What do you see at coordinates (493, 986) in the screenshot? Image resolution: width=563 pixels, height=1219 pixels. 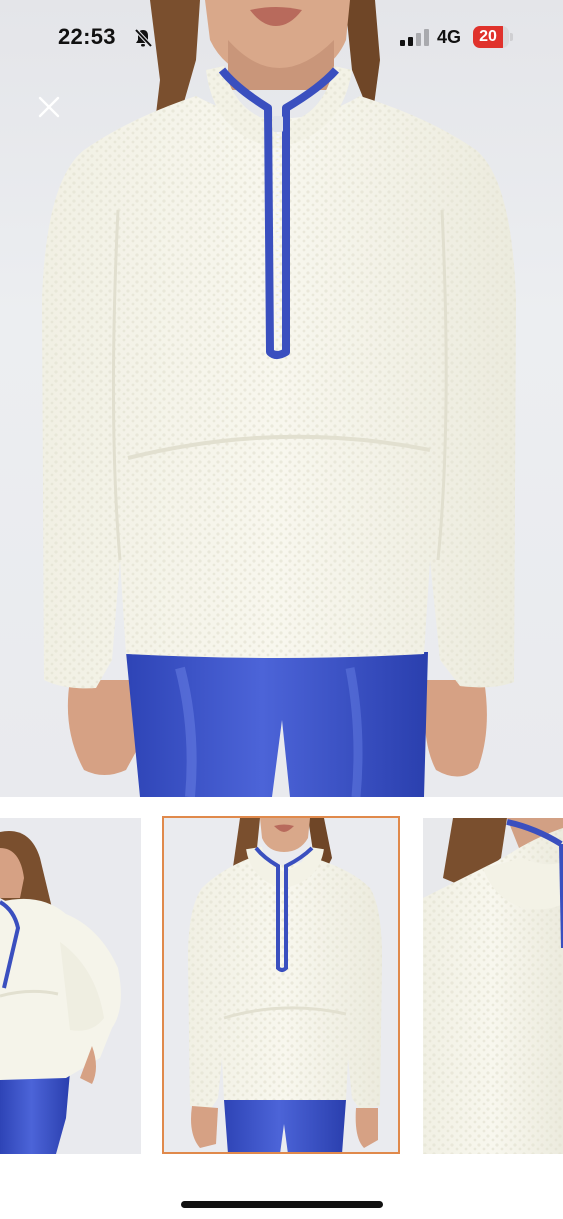 I see `thumbnail-collar-detail` at bounding box center [493, 986].